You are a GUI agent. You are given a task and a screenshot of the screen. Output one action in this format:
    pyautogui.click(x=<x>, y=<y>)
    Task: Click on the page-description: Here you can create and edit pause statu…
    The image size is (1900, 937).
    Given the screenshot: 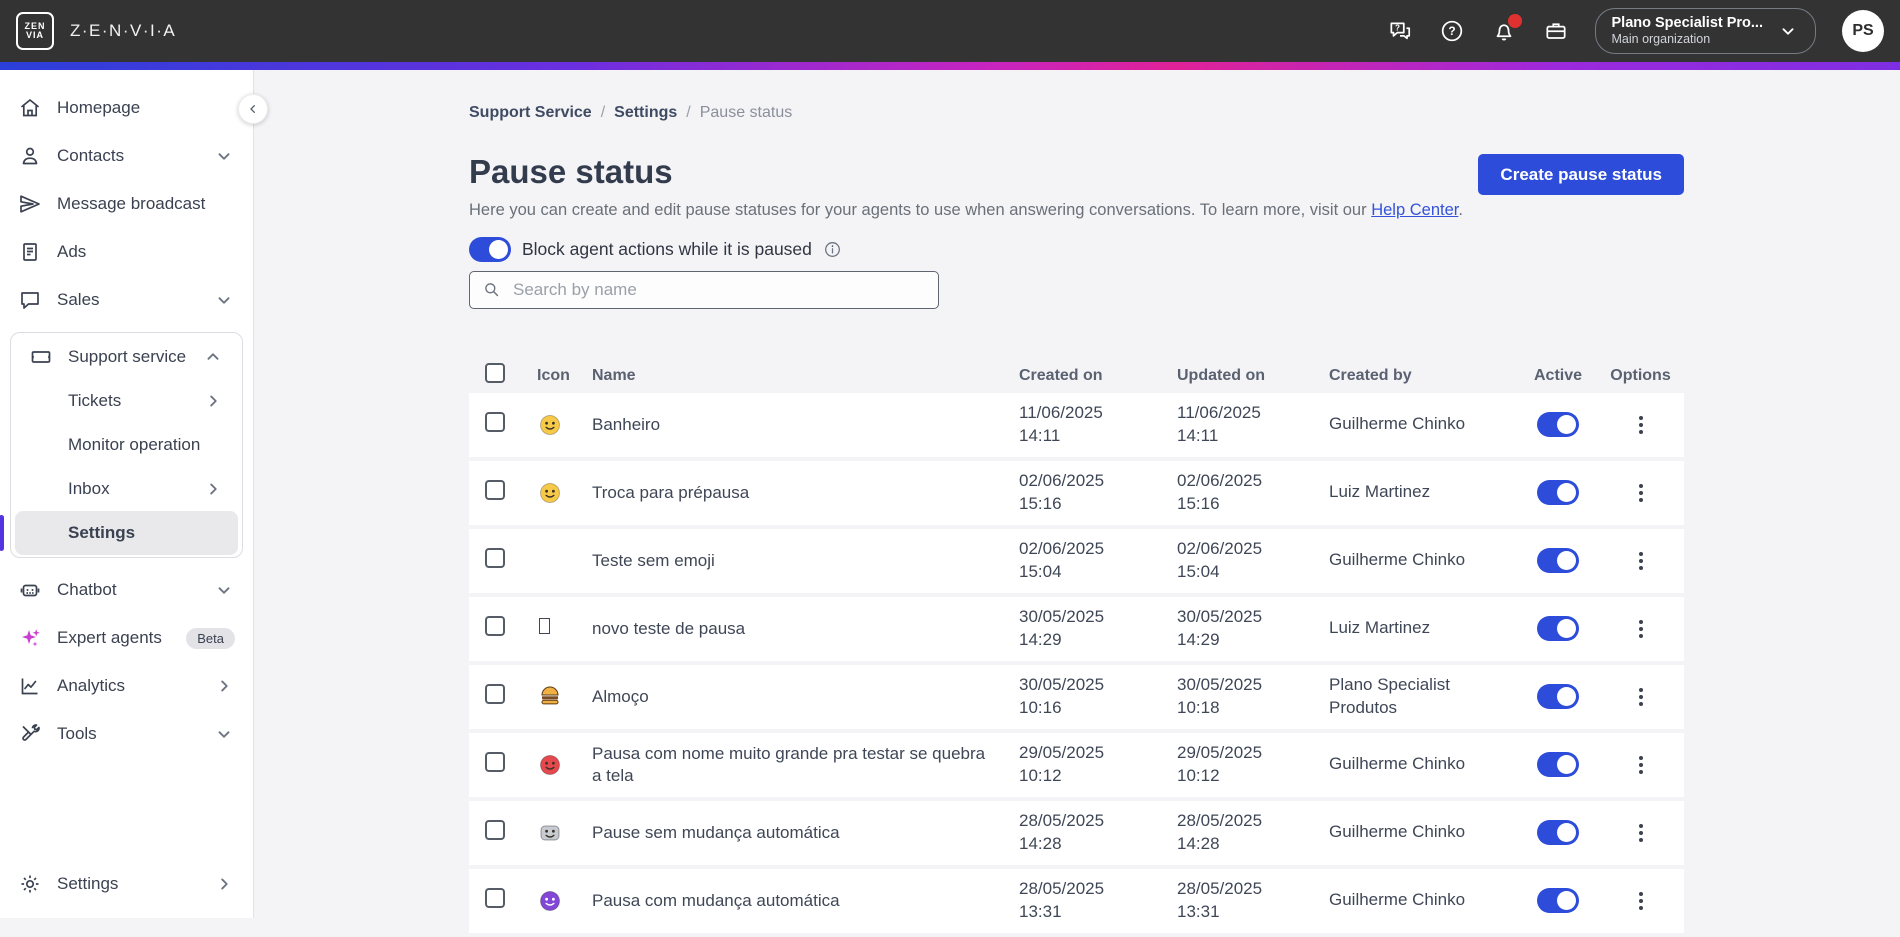 What is the action you would take?
    pyautogui.click(x=1076, y=210)
    